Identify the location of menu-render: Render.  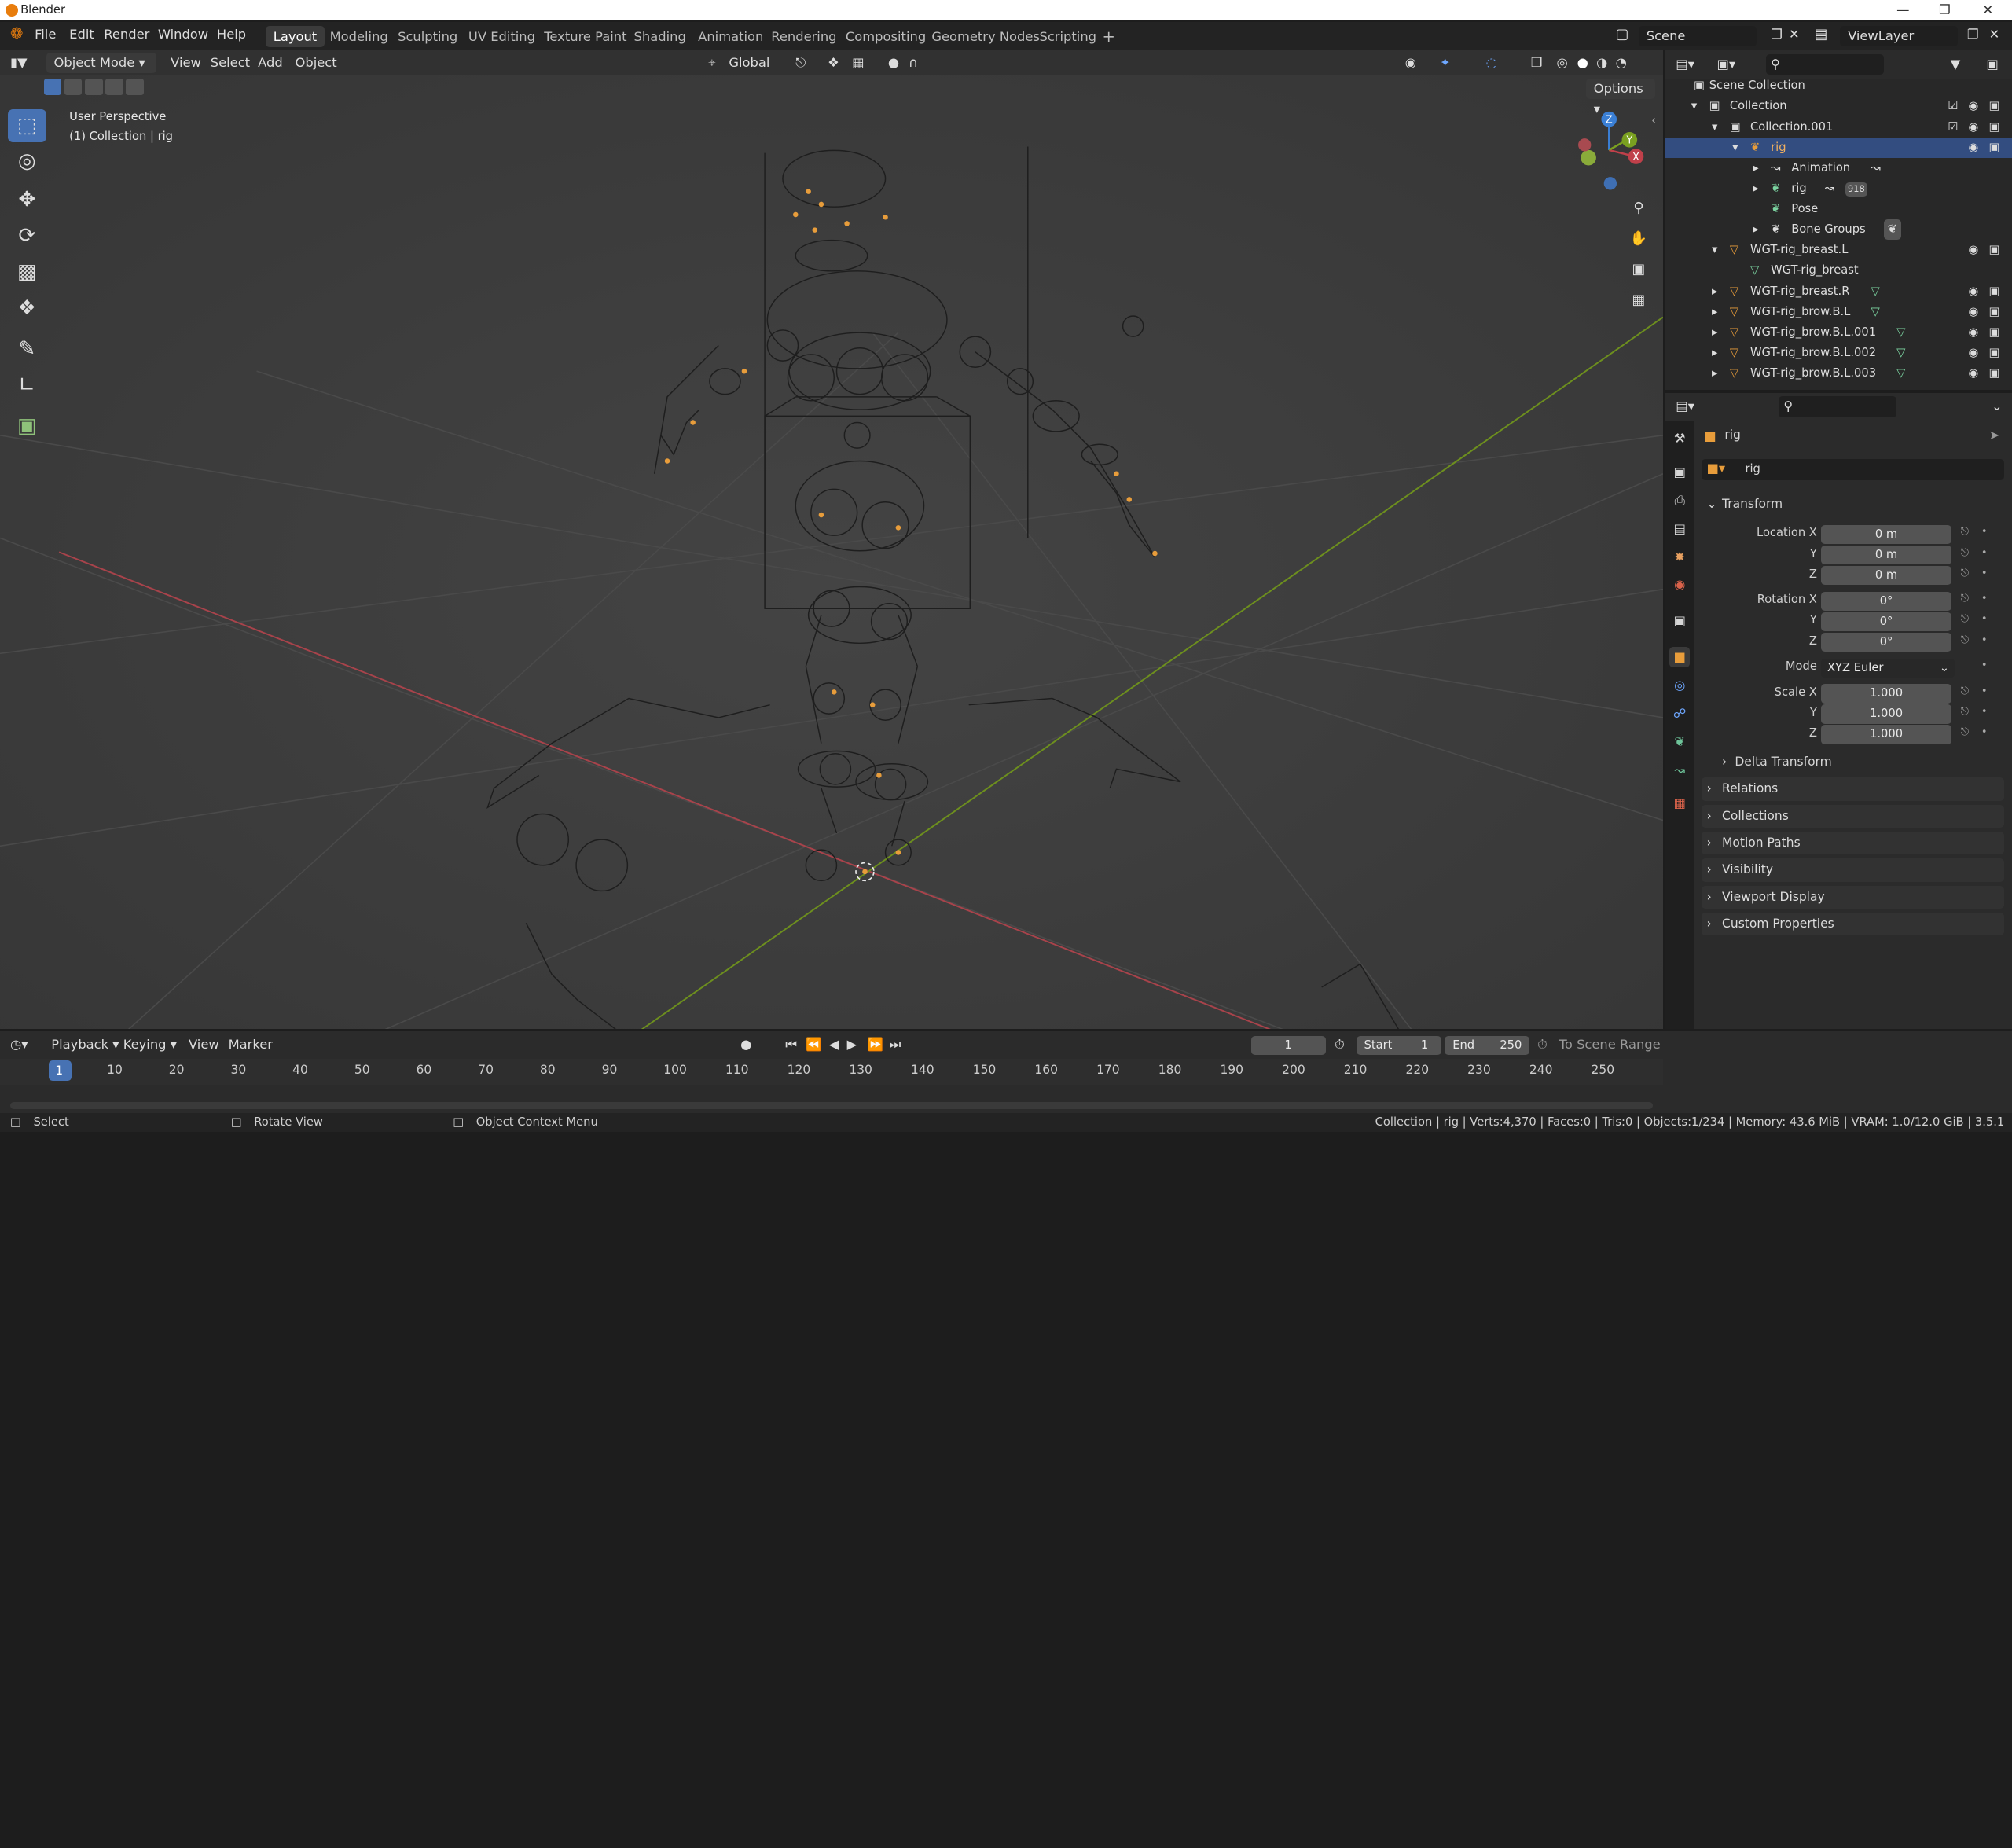
(126, 34).